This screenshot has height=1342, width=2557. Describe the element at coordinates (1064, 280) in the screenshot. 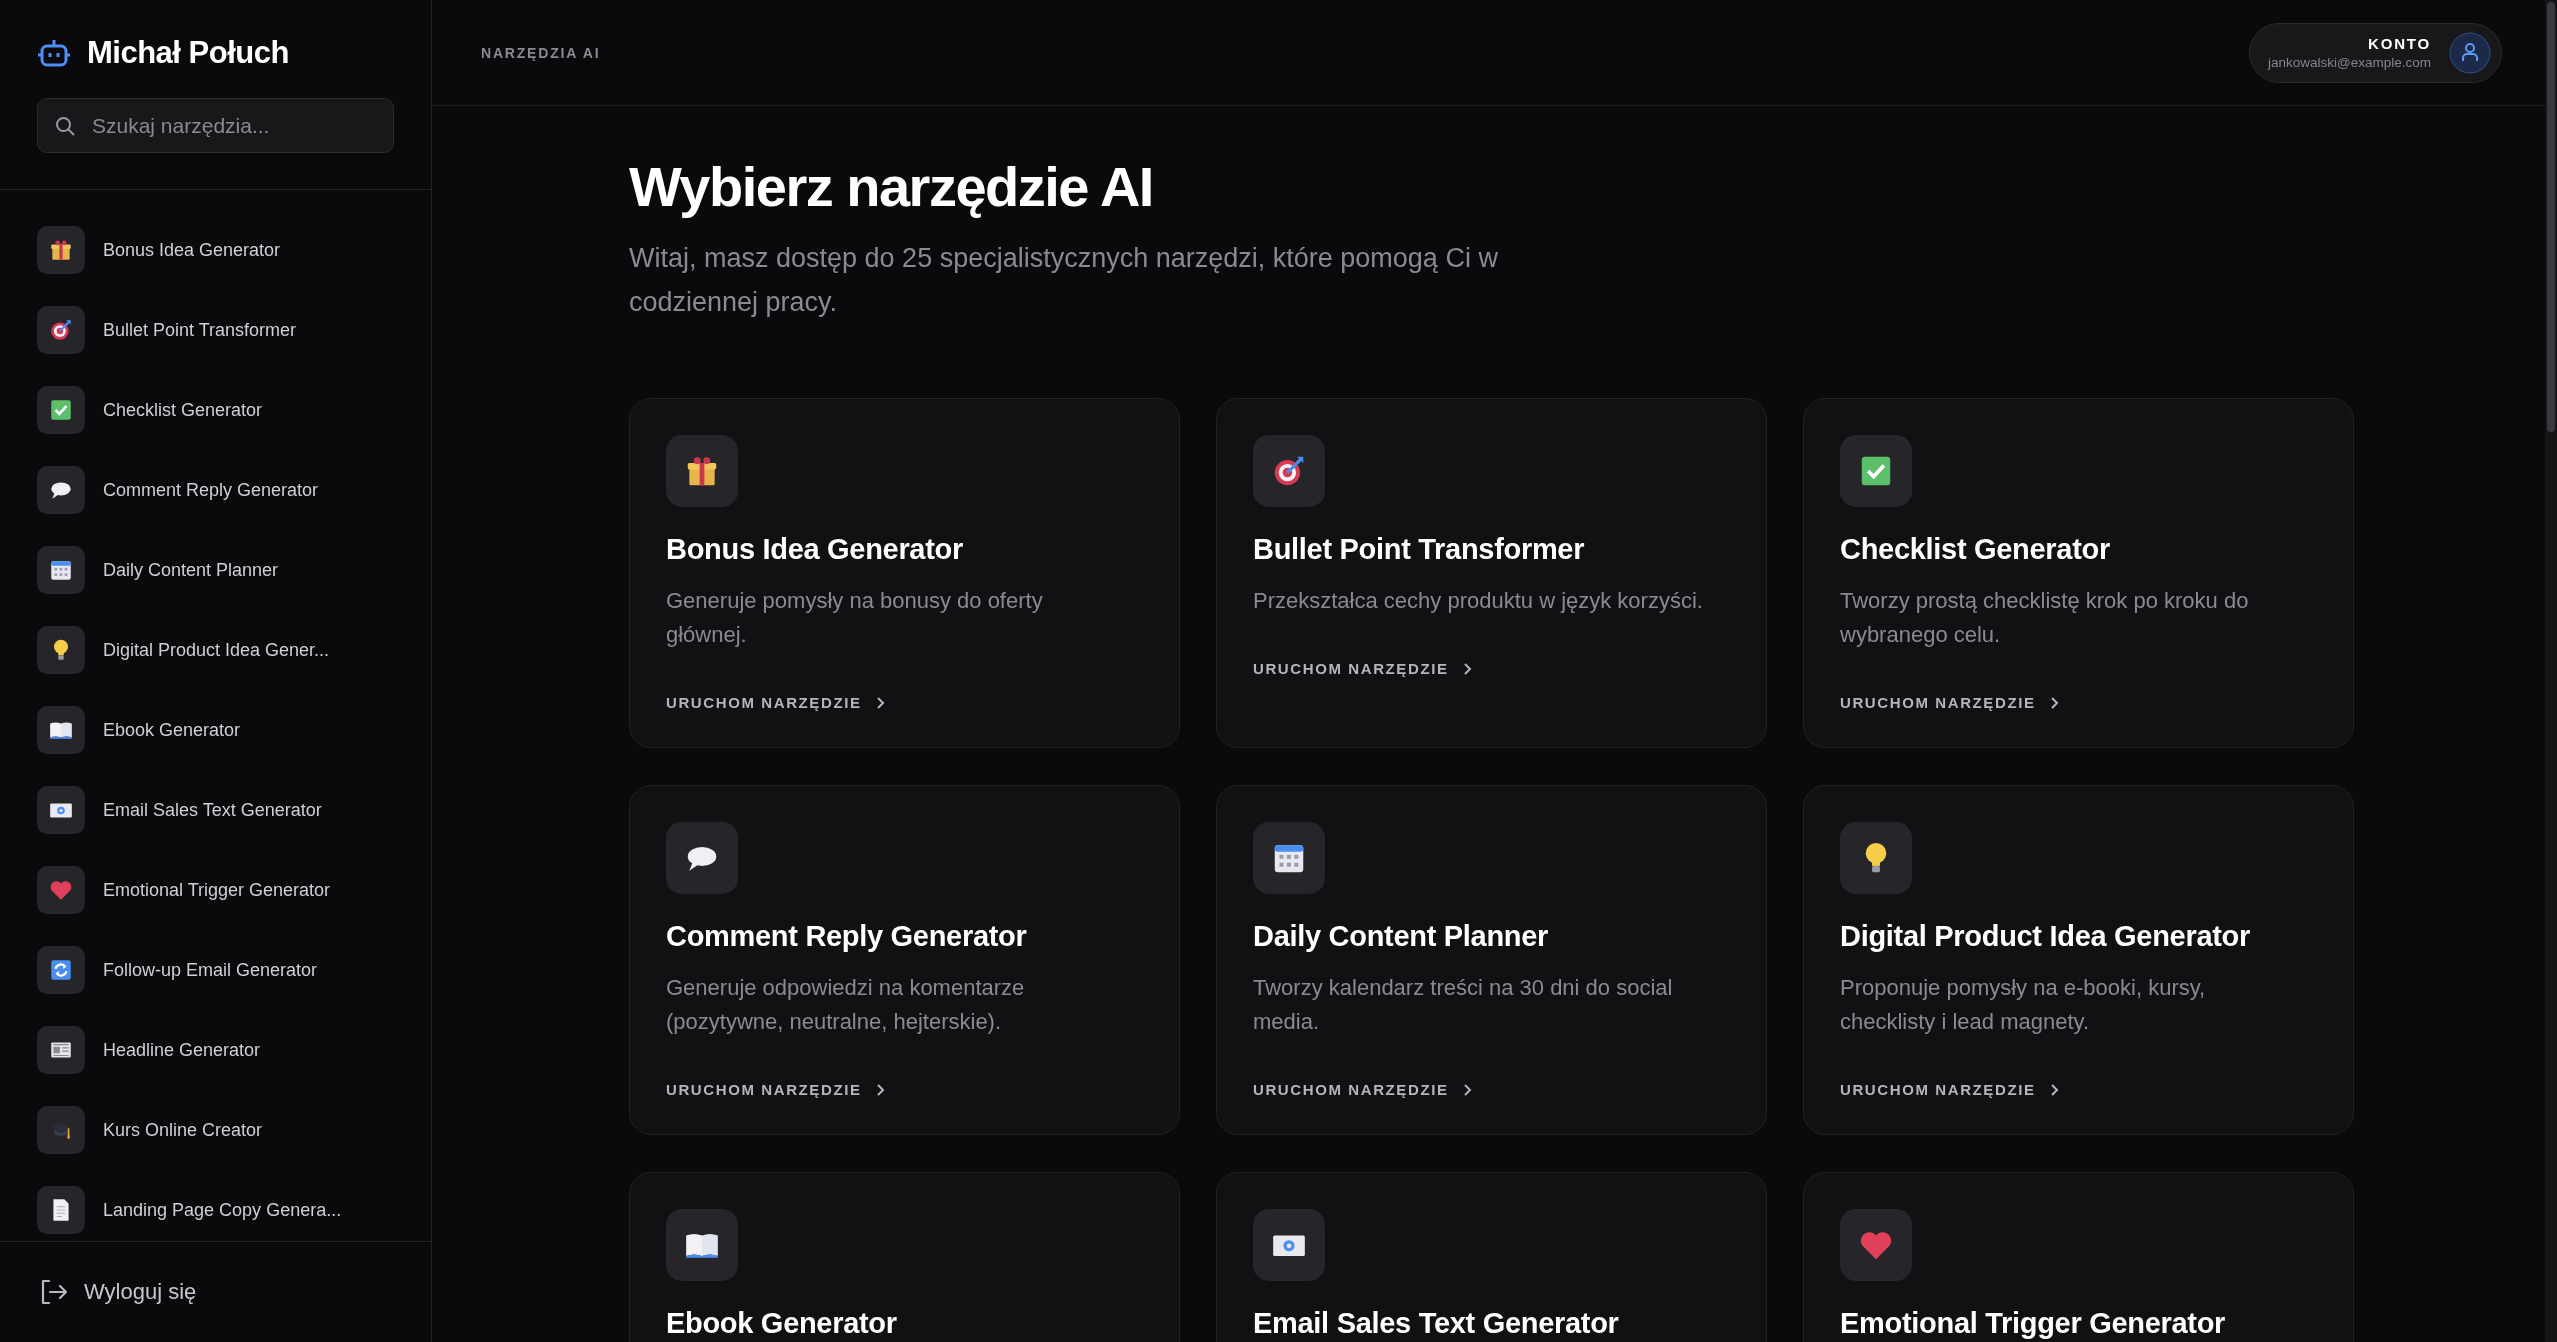

I see `page-subtitle: Witaj, masz dostęp do 25 specjalistycznych narzędzi, które pomogą Ci w codziennej pracy.` at that location.